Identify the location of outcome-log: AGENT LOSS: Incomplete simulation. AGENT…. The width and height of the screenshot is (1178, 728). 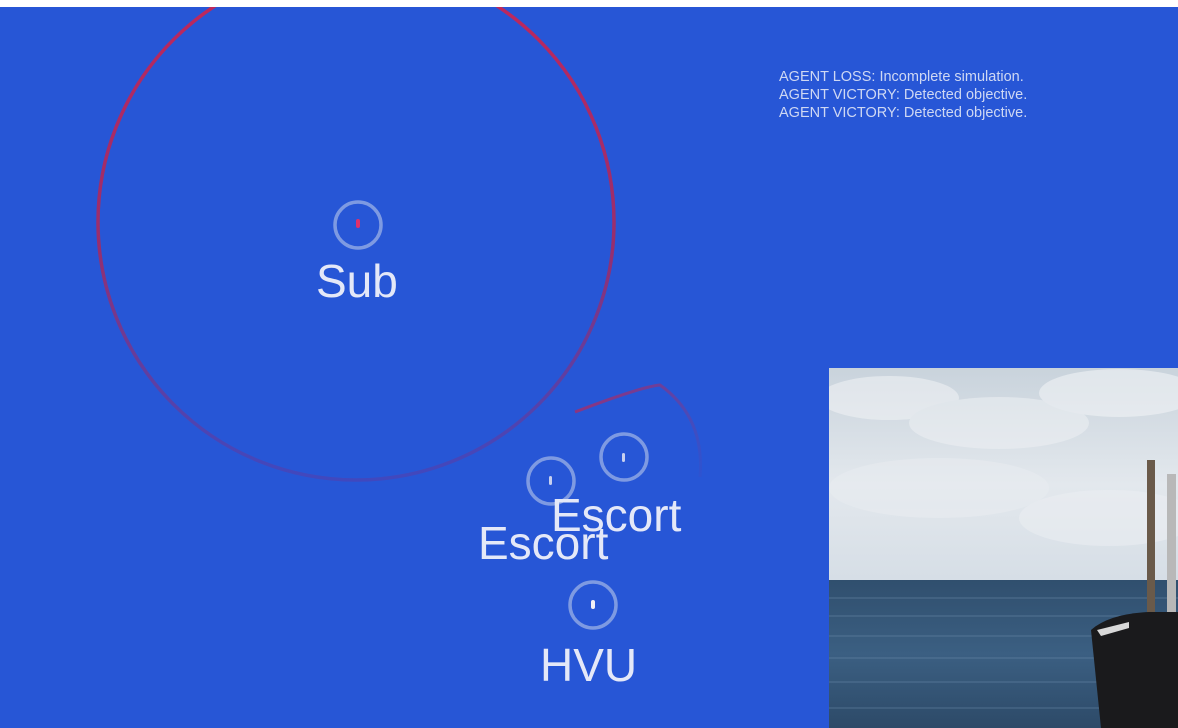
(969, 95).